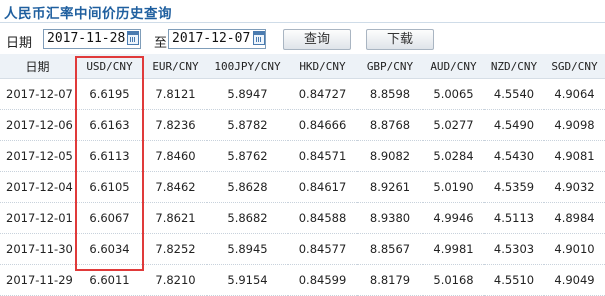 The image size is (605, 296). Describe the element at coordinates (175, 66) in the screenshot. I see `column-header-eur: EUR/CNY` at that location.